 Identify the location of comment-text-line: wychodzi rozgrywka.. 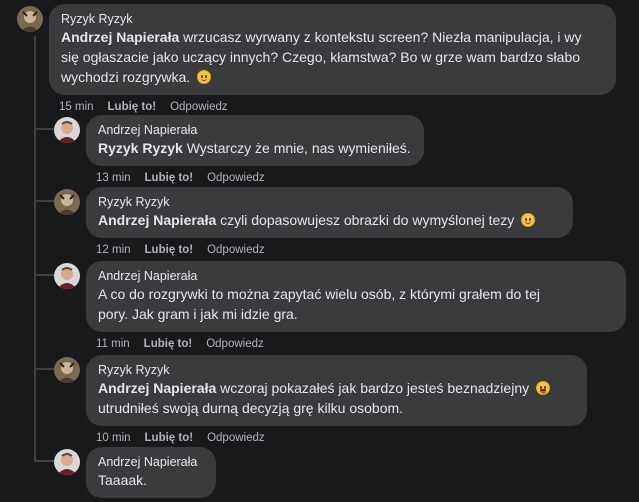
(126, 77).